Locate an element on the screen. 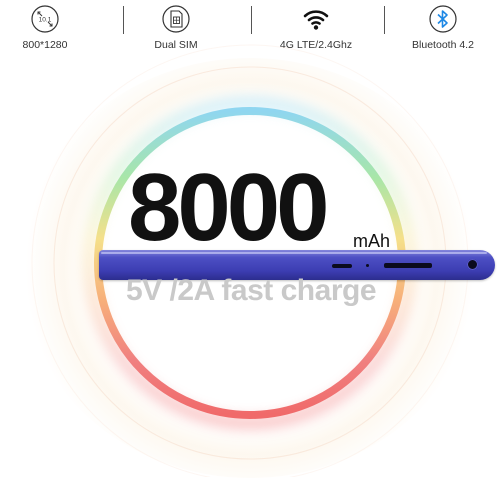 The image size is (499, 478). headphone-jack is located at coordinates (472, 264).